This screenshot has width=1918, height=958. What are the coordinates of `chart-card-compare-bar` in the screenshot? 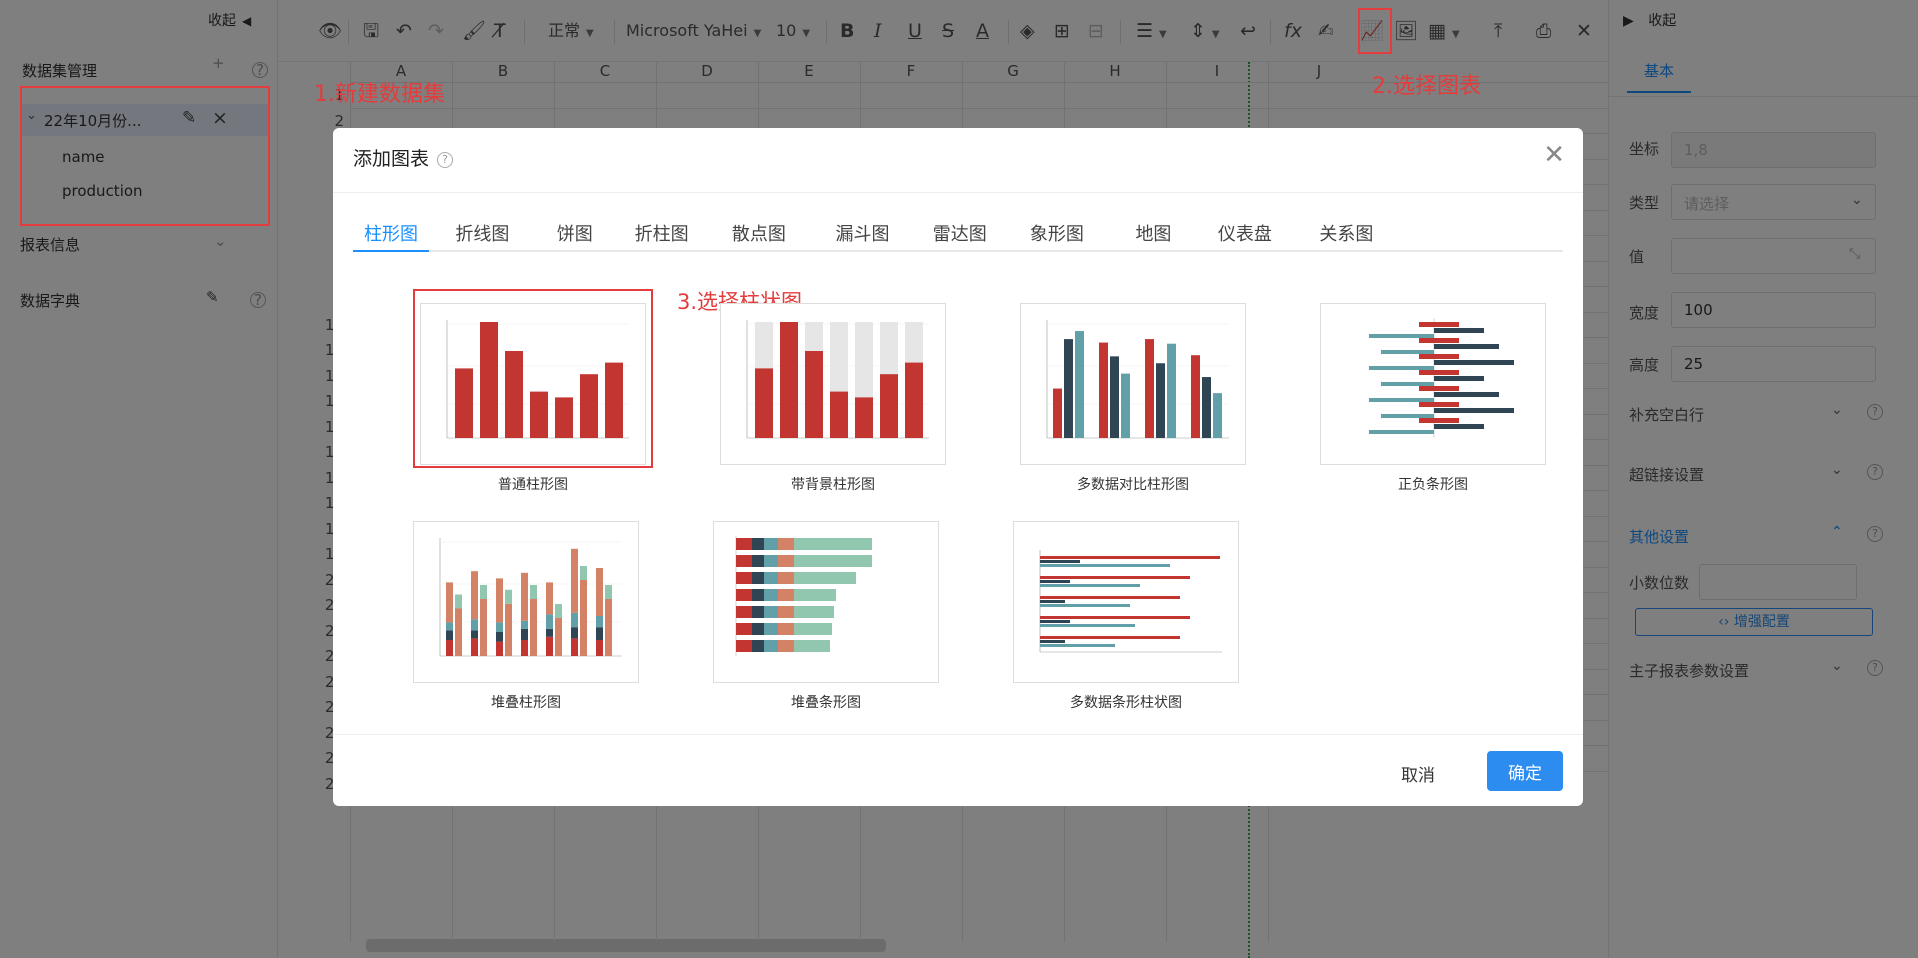 It's located at (1133, 384).